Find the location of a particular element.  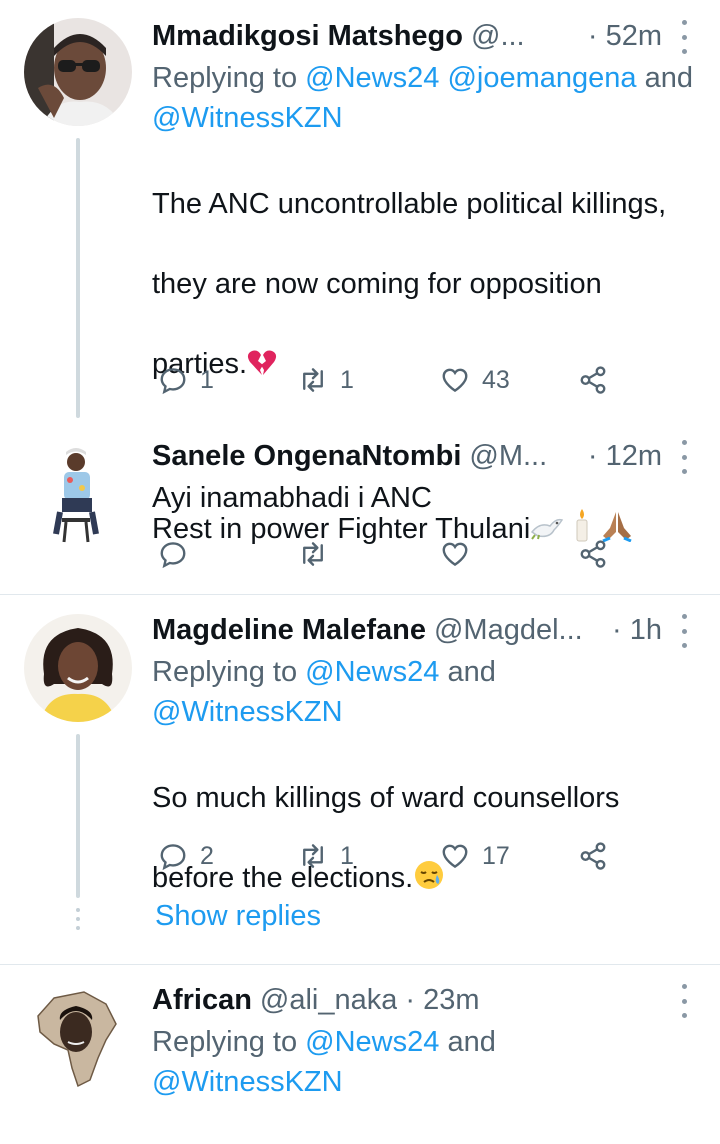

display-name: Mmadikgosi Matshego is located at coordinates (307, 36).